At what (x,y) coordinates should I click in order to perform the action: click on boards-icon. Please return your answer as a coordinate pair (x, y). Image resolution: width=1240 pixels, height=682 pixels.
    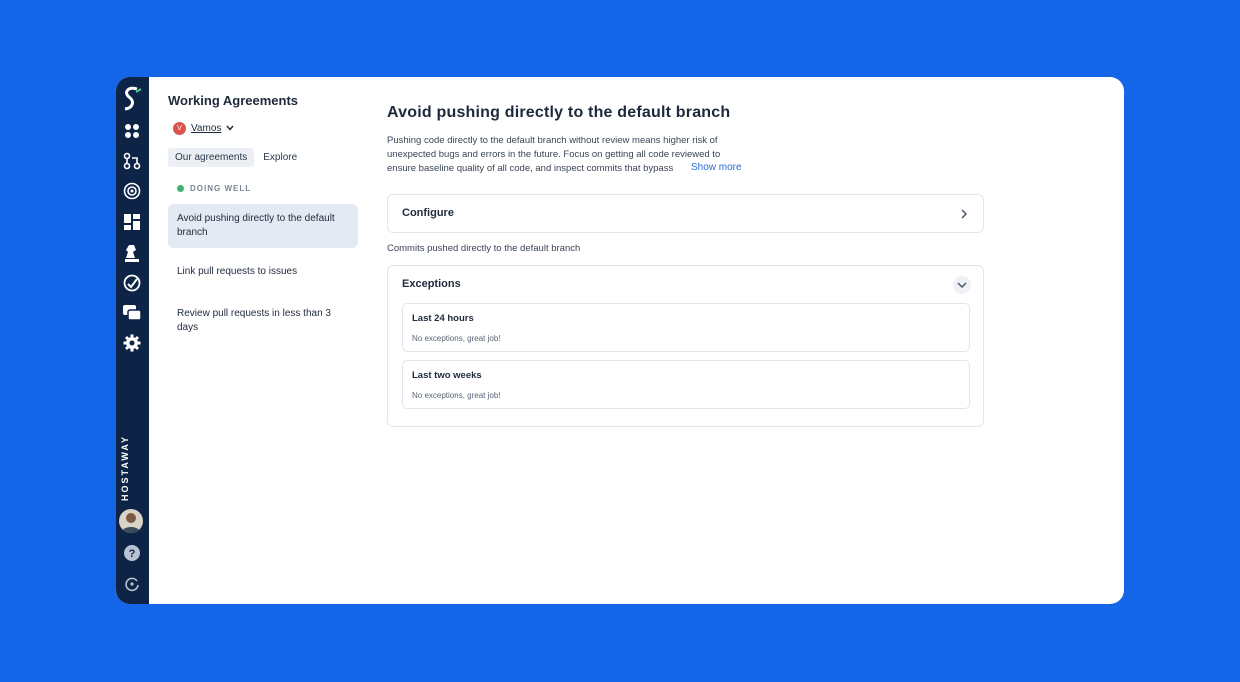
    Looking at the image, I should click on (132, 222).